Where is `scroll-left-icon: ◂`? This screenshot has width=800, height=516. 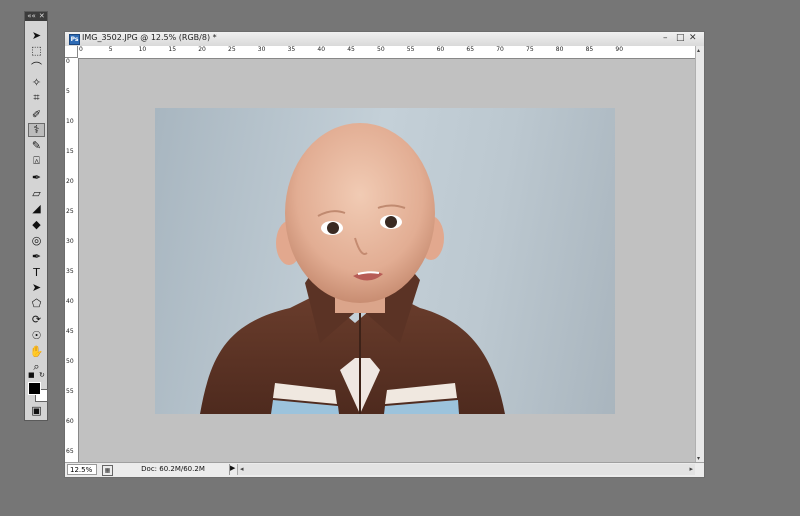 scroll-left-icon: ◂ is located at coordinates (242, 469).